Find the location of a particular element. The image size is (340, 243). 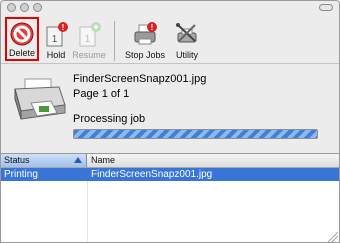

resume-button: 1 Resume is located at coordinates (89, 40).